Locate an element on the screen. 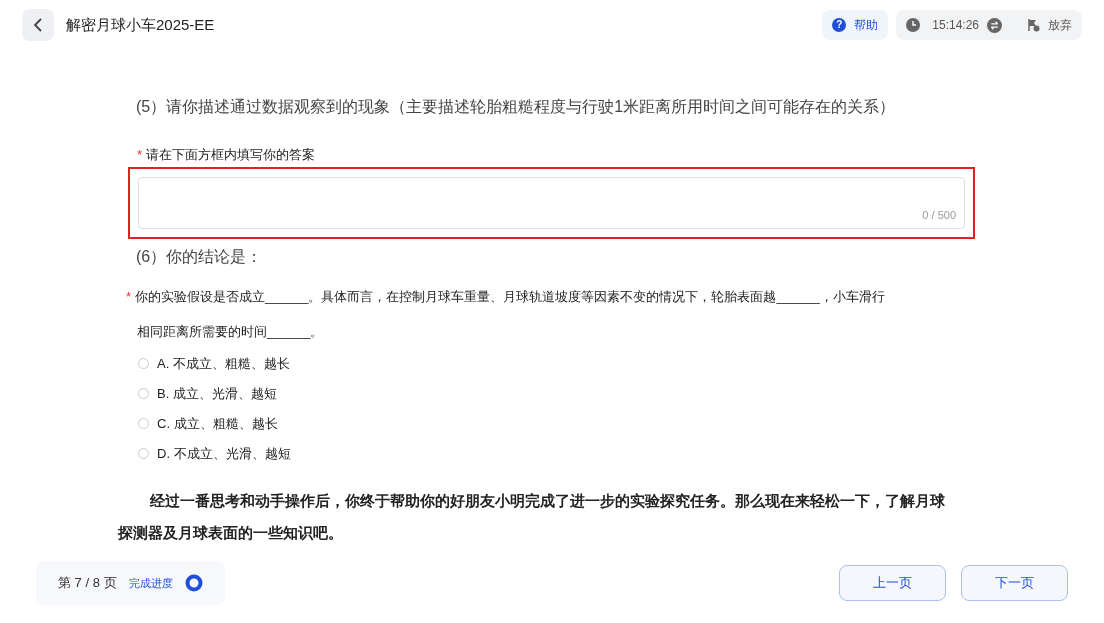 The image size is (1104, 623). page-indicator: 第 7 / 8 页 is located at coordinates (87, 583).